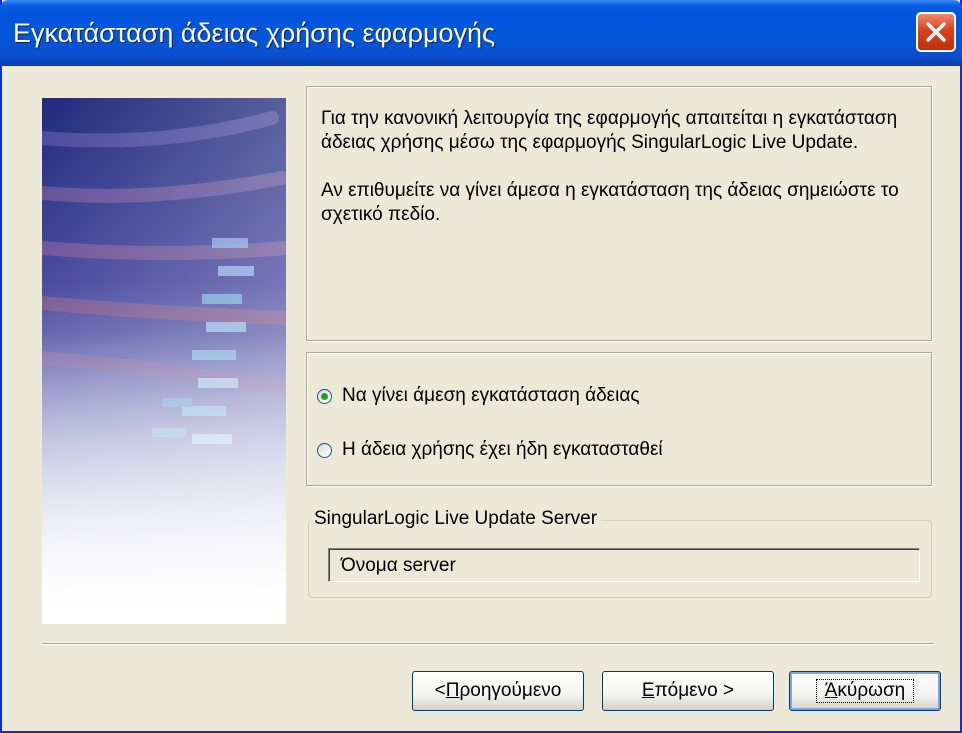  Describe the element at coordinates (871, 690) in the screenshot. I see `cancel-button-label: κύρωση` at that location.